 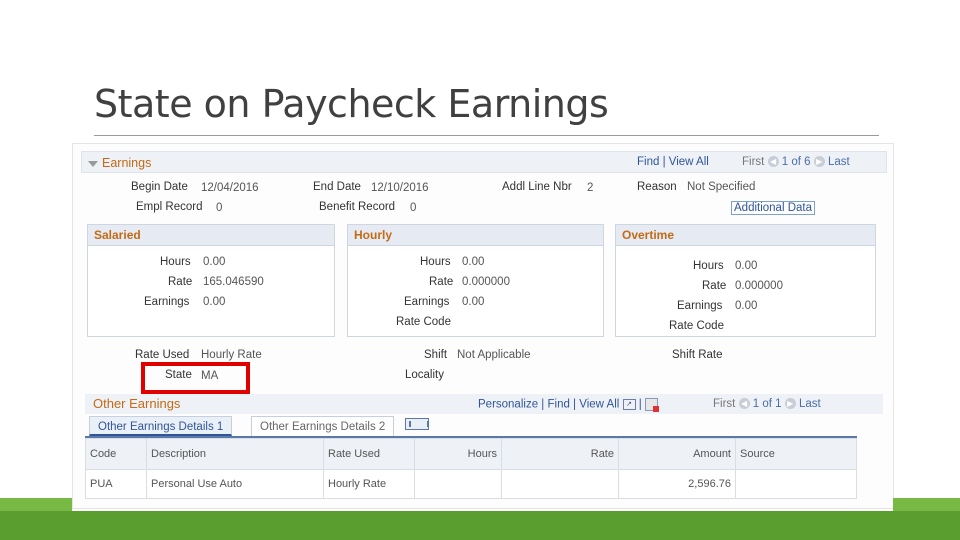 What do you see at coordinates (767, 404) in the screenshot?
I see `oe-row-counter: 1 of 1` at bounding box center [767, 404].